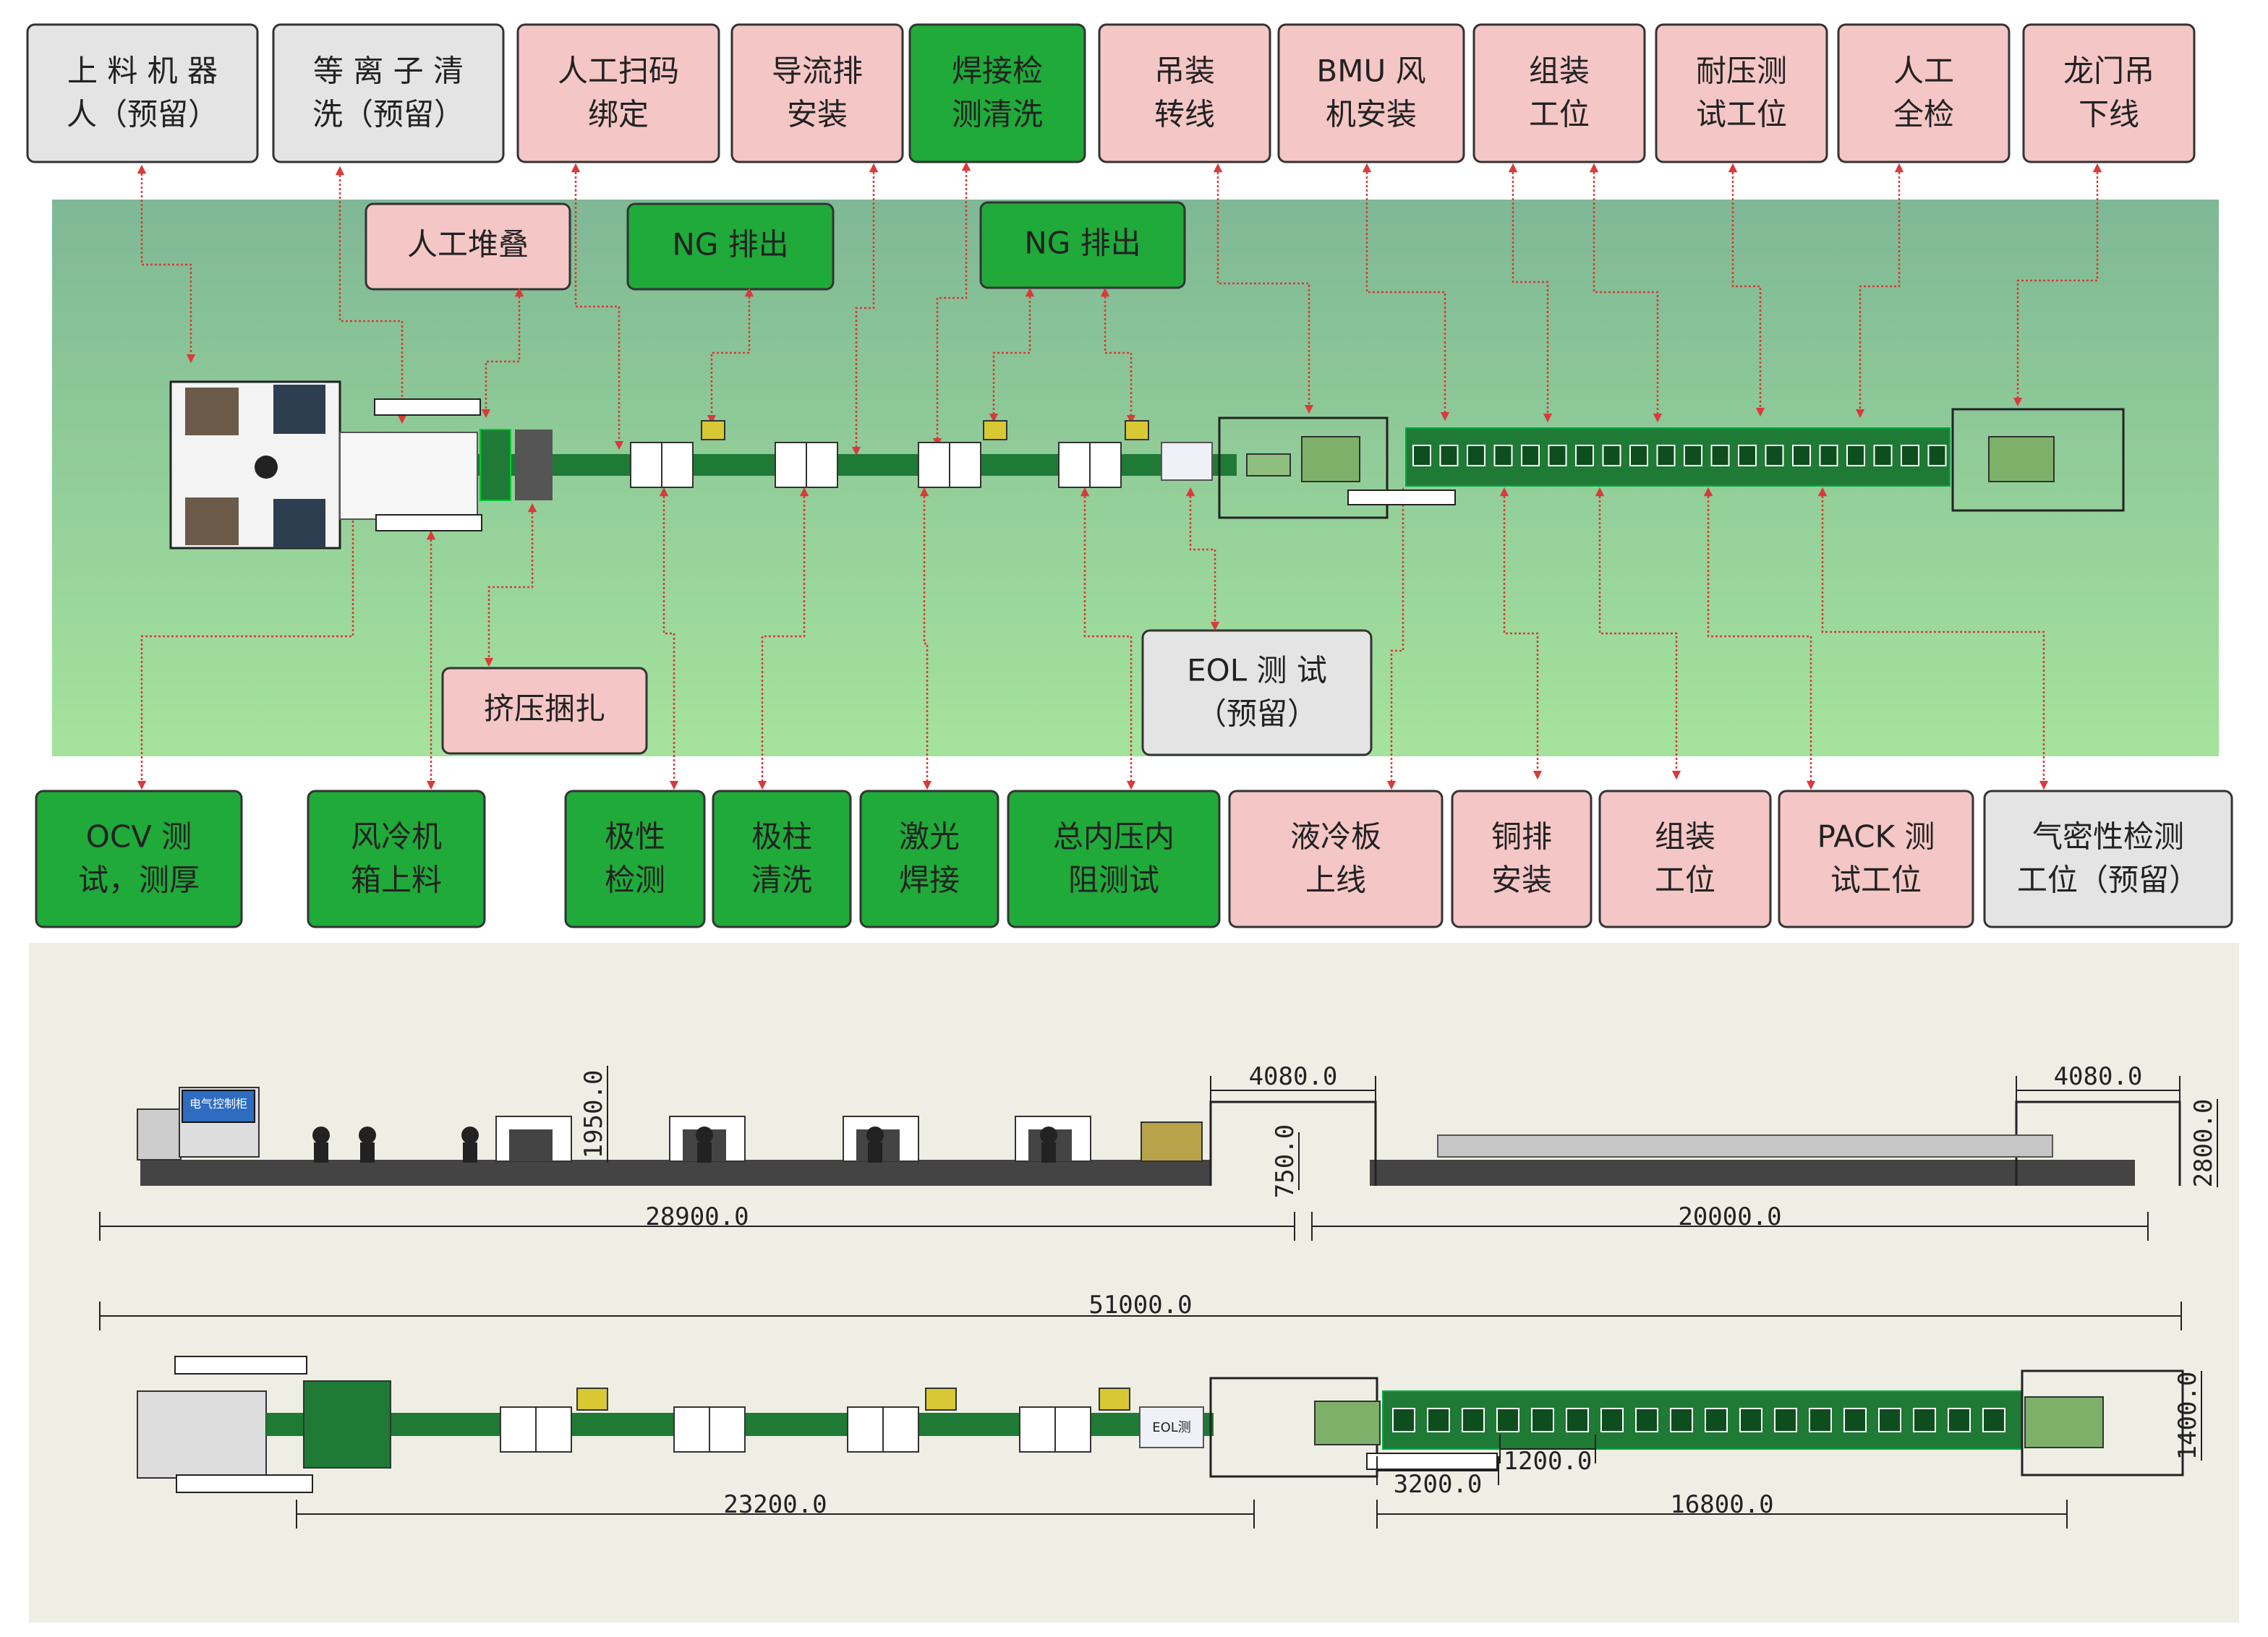 Image resolution: width=2268 pixels, height=1637 pixels. What do you see at coordinates (142, 93) in the screenshot?
I see `top-label-1: 上 料 机 器人（预留）` at bounding box center [142, 93].